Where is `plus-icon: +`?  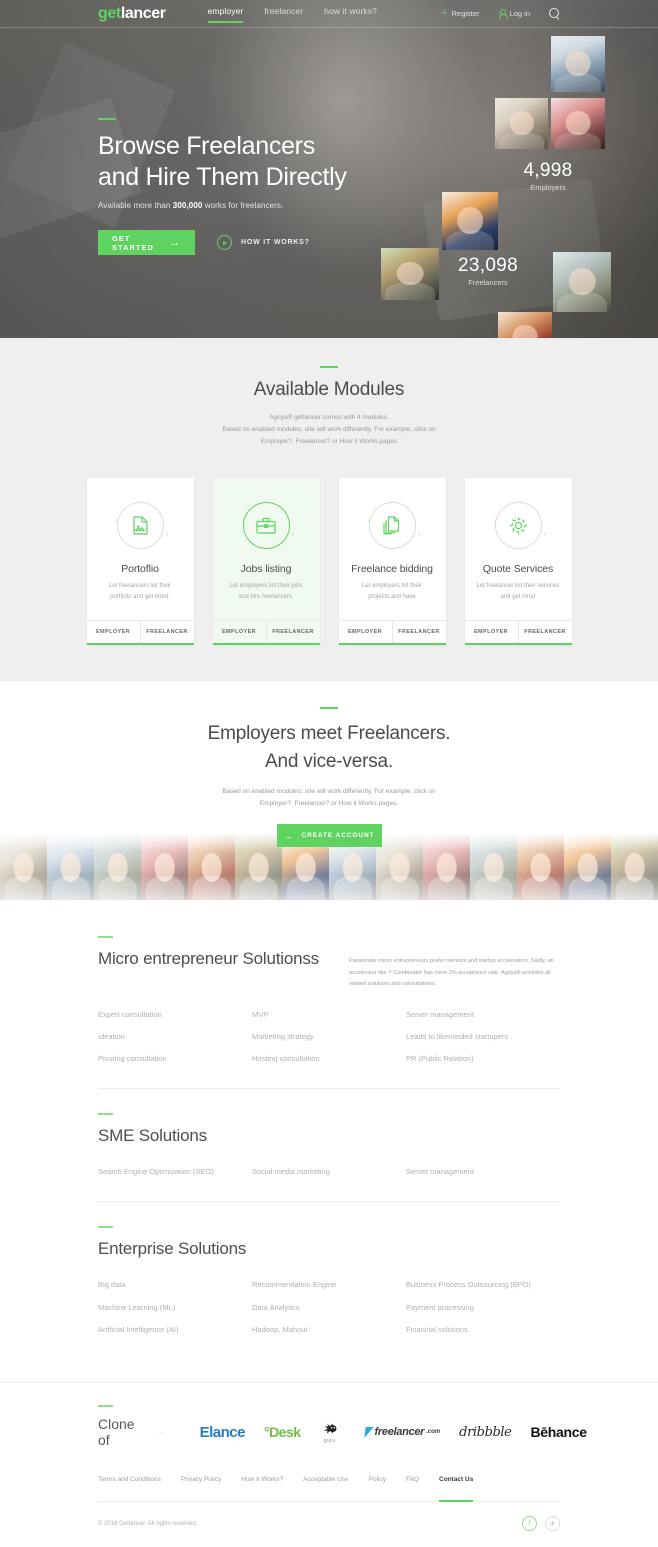
plus-icon: + is located at coordinates (444, 13).